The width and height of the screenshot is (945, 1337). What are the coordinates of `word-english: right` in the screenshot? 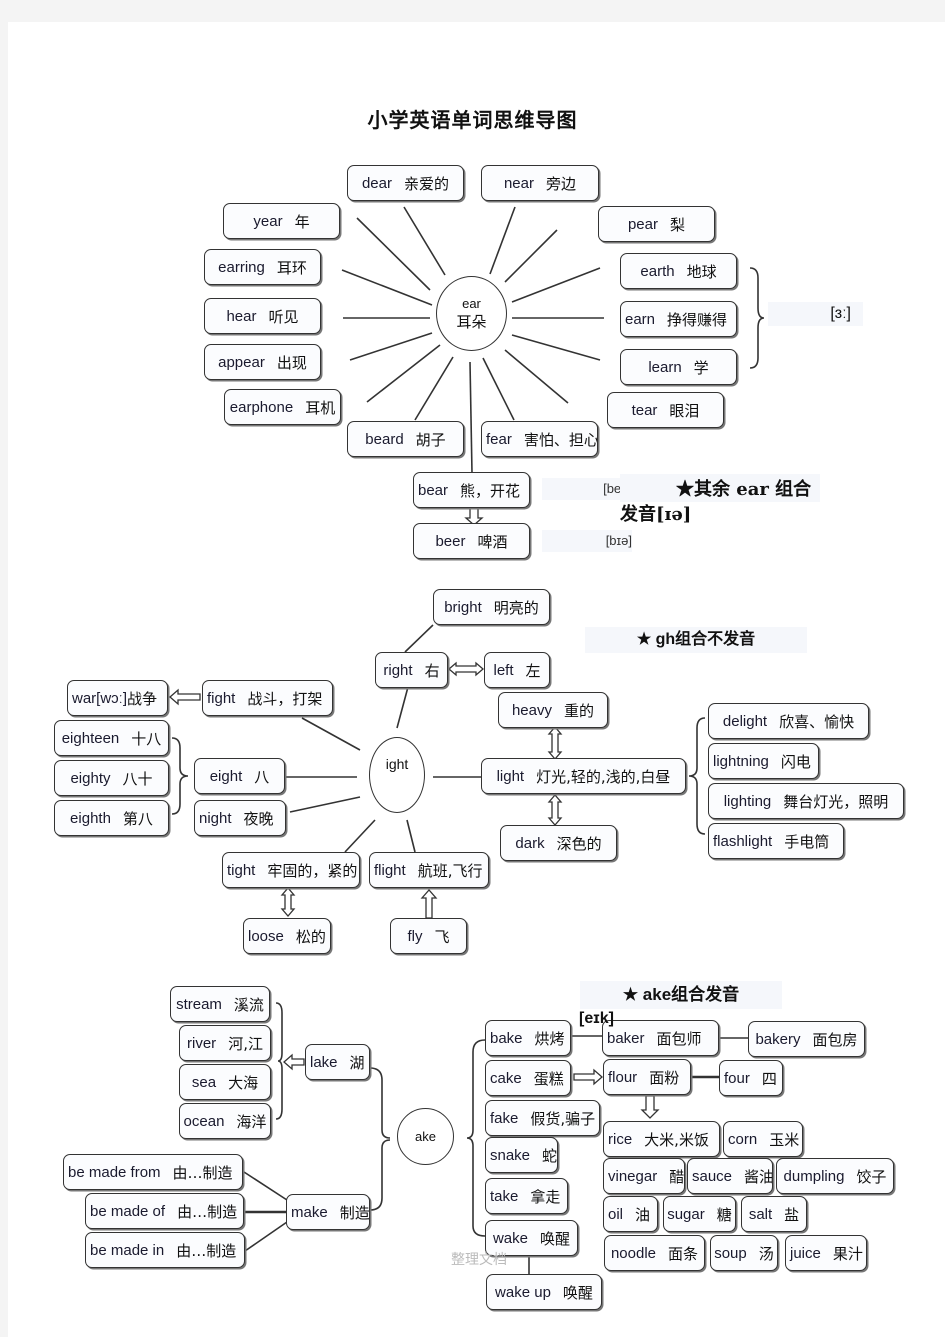 It's located at (398, 670).